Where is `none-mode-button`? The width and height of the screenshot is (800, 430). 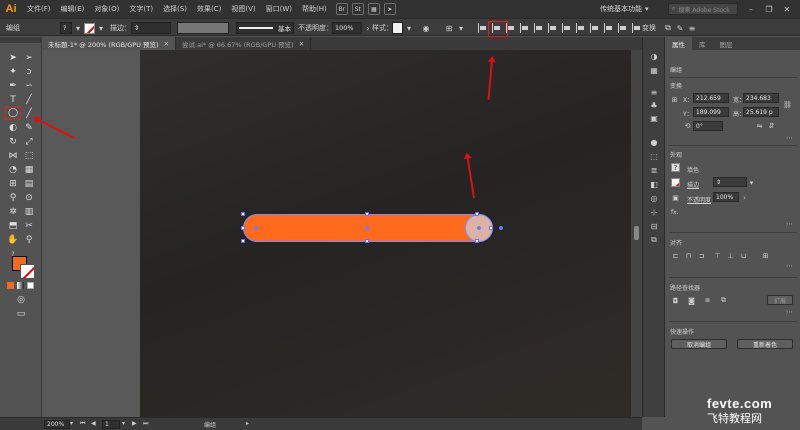
none-mode-button is located at coordinates (30, 285).